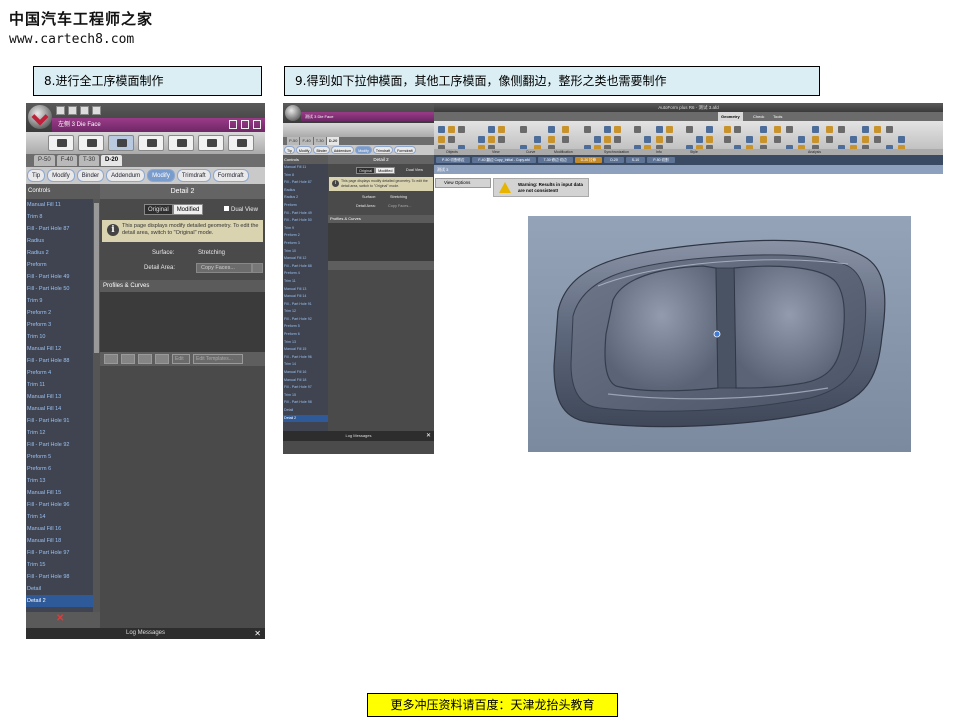  I want to click on curve-tool-2-icon, so click(128, 359).